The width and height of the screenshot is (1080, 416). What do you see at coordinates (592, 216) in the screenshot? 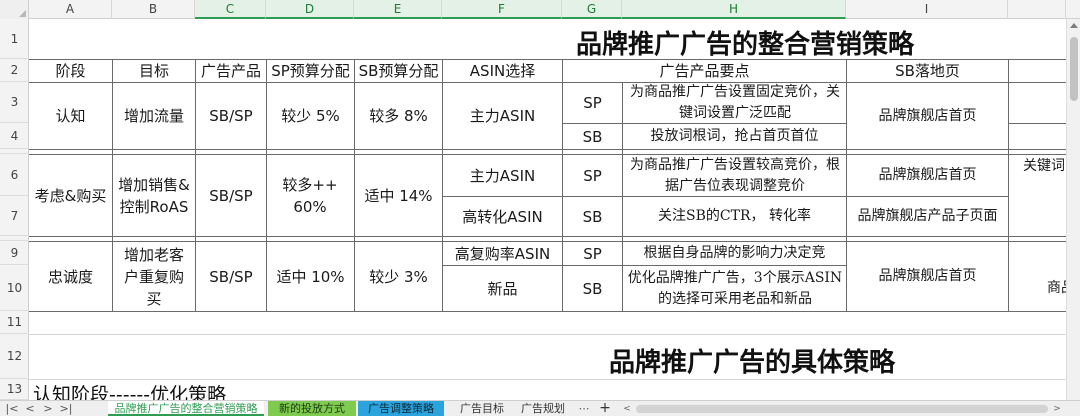
I see `consideration-sb-label: SB` at bounding box center [592, 216].